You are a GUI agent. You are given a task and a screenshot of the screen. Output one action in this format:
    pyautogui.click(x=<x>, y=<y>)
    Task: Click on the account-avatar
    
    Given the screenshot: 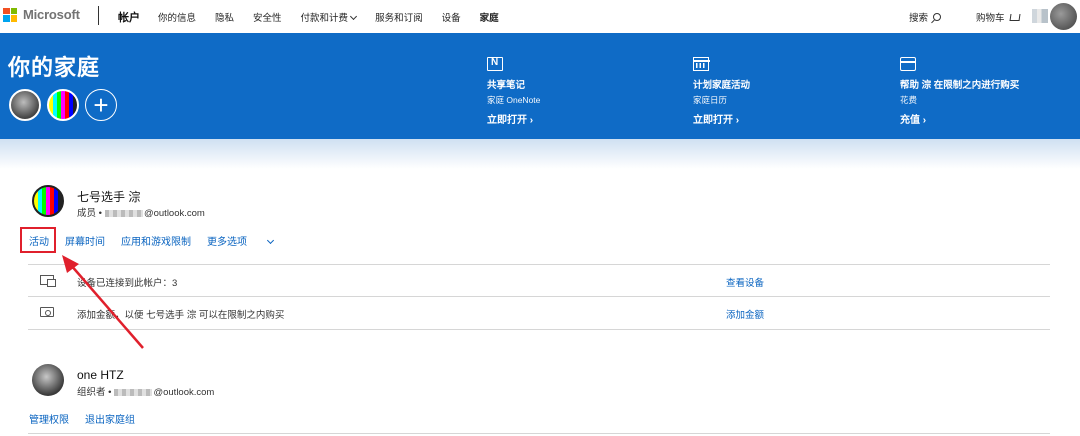 What is the action you would take?
    pyautogui.click(x=1063, y=16)
    